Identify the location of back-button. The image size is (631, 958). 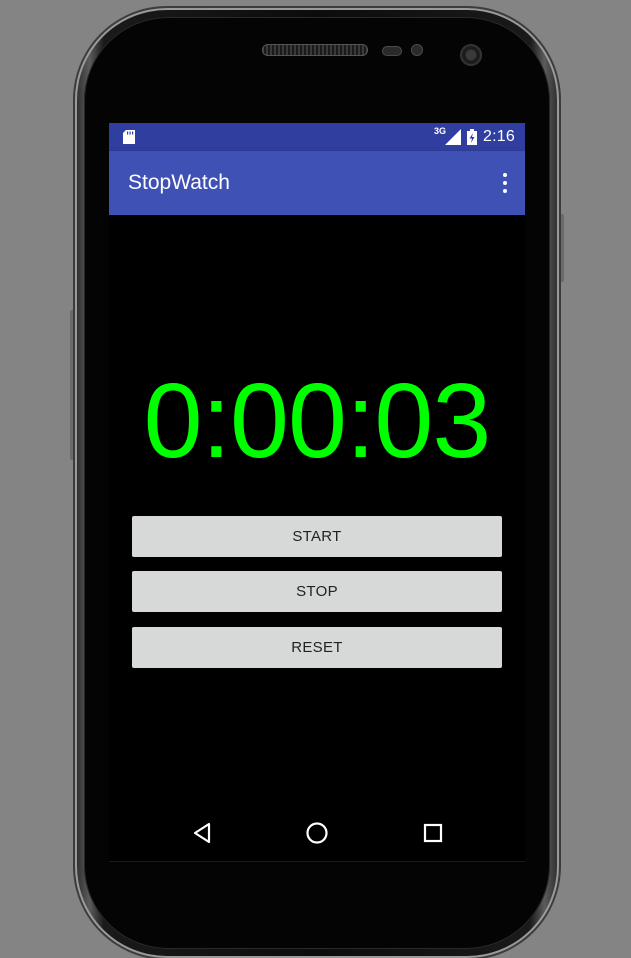
(202, 833).